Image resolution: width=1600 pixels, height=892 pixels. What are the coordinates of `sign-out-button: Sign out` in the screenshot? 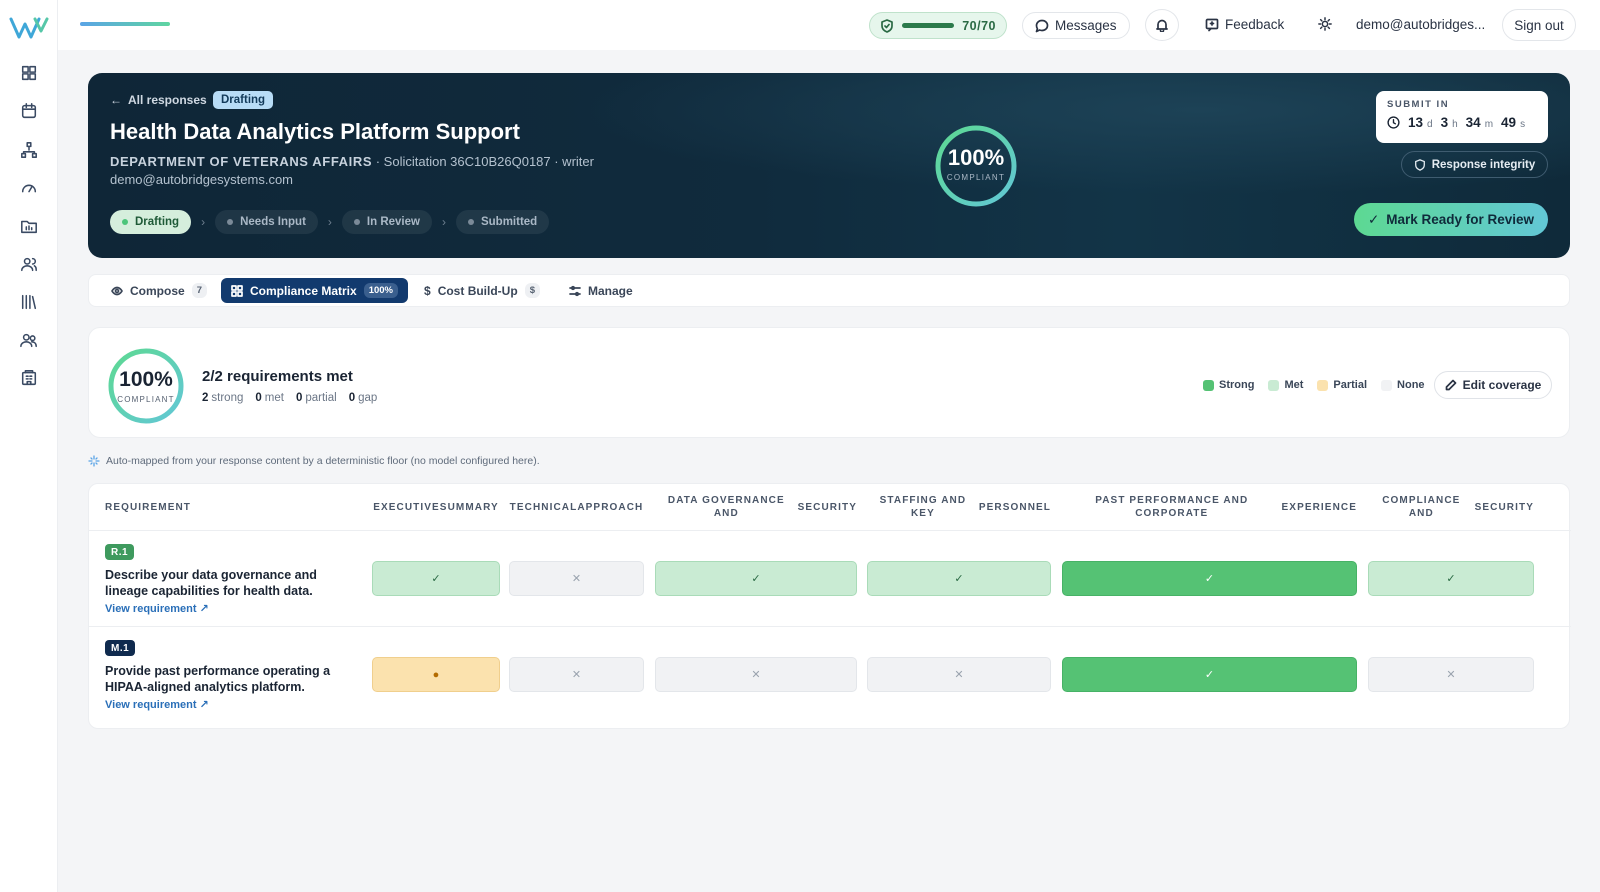 It's located at (1539, 25).